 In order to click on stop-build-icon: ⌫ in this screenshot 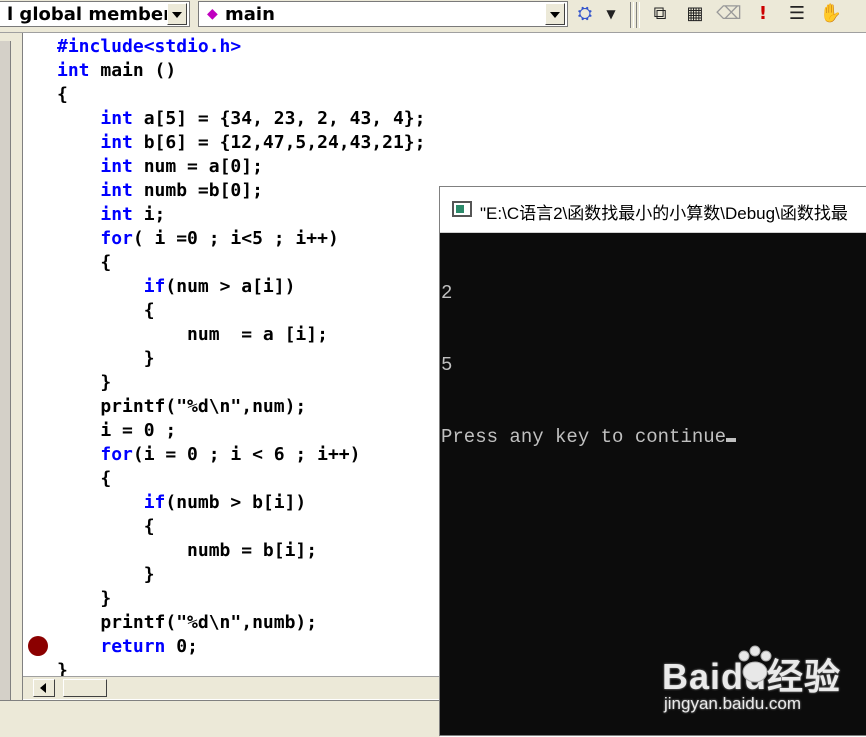, I will do `click(729, 14)`.